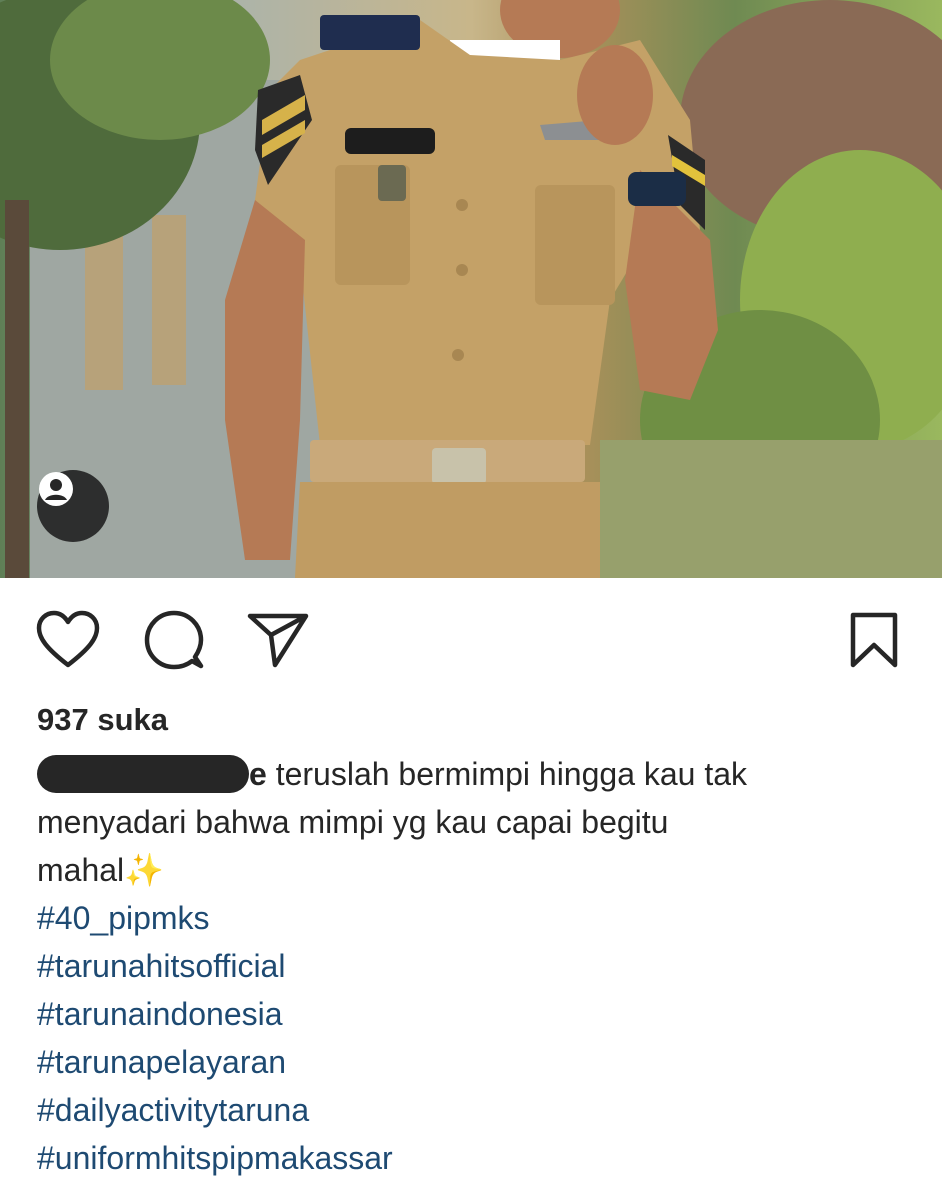 Image resolution: width=942 pixels, height=1200 pixels. I want to click on heart-icon, so click(68, 639).